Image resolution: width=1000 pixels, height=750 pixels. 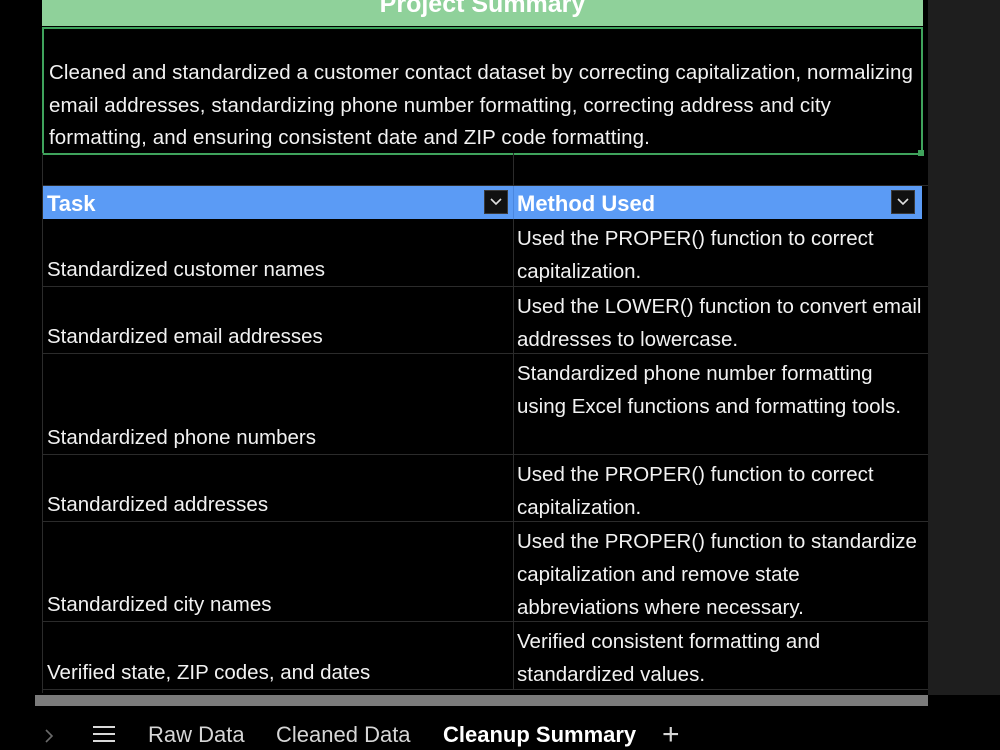 What do you see at coordinates (157, 504) in the screenshot?
I see `cell-task: Standardized addresses` at bounding box center [157, 504].